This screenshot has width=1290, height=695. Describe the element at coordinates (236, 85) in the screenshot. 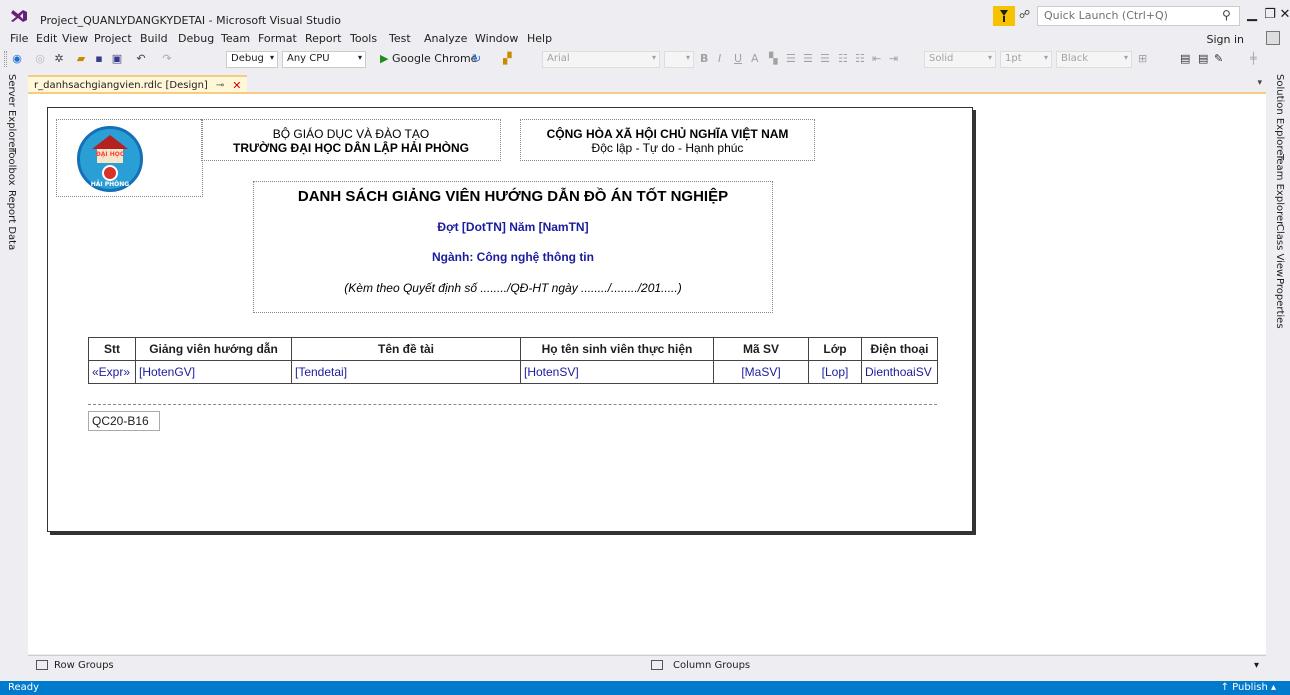

I see `close-icon: ✕` at that location.